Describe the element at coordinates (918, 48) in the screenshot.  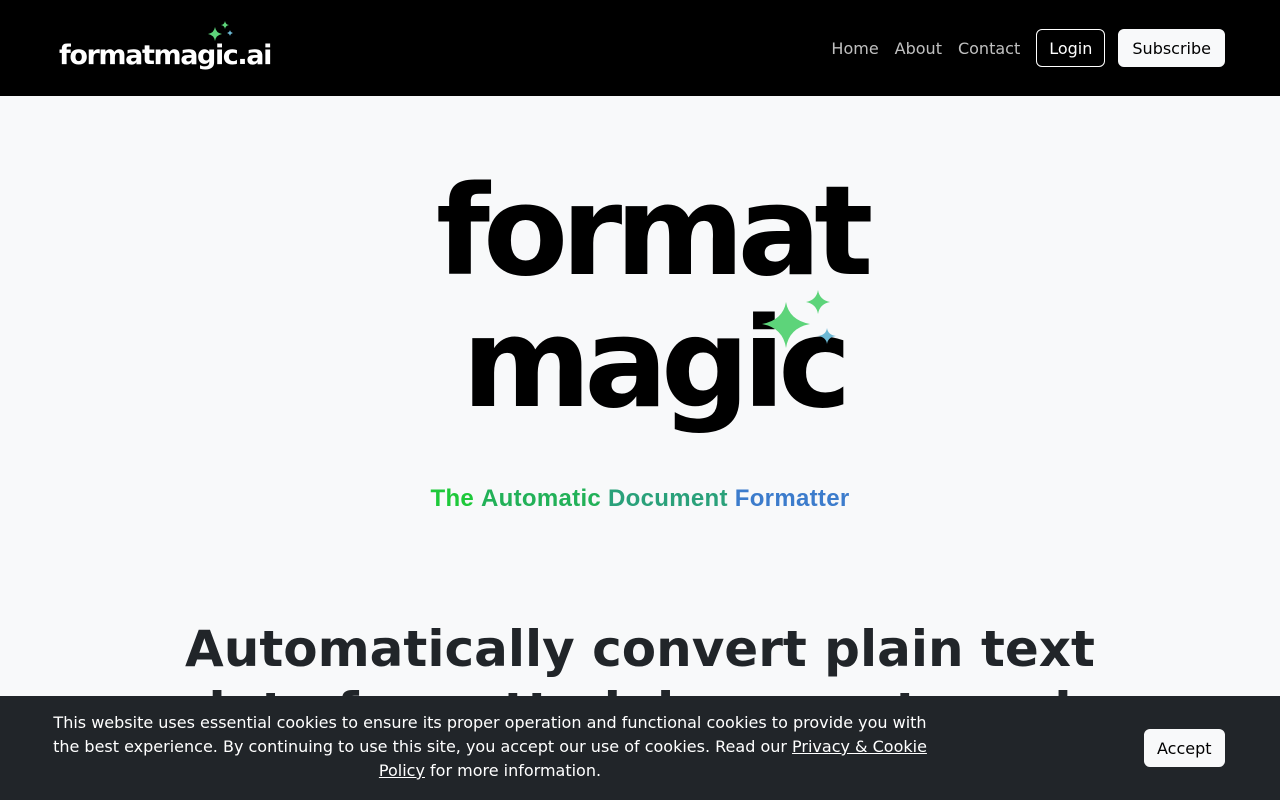
I see `nav-link-about: About` at that location.